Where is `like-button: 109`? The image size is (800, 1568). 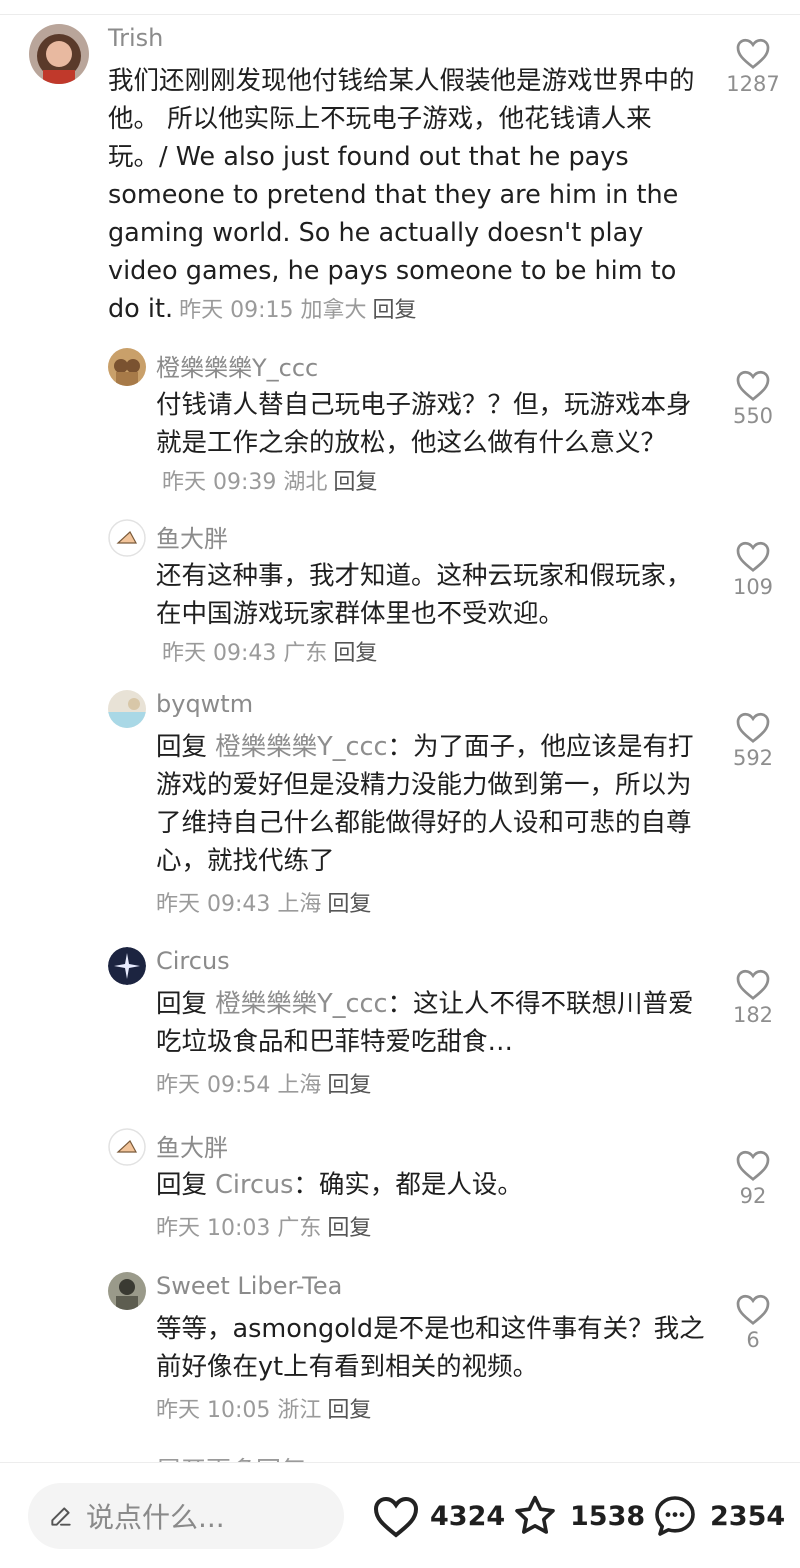 like-button: 109 is located at coordinates (753, 569).